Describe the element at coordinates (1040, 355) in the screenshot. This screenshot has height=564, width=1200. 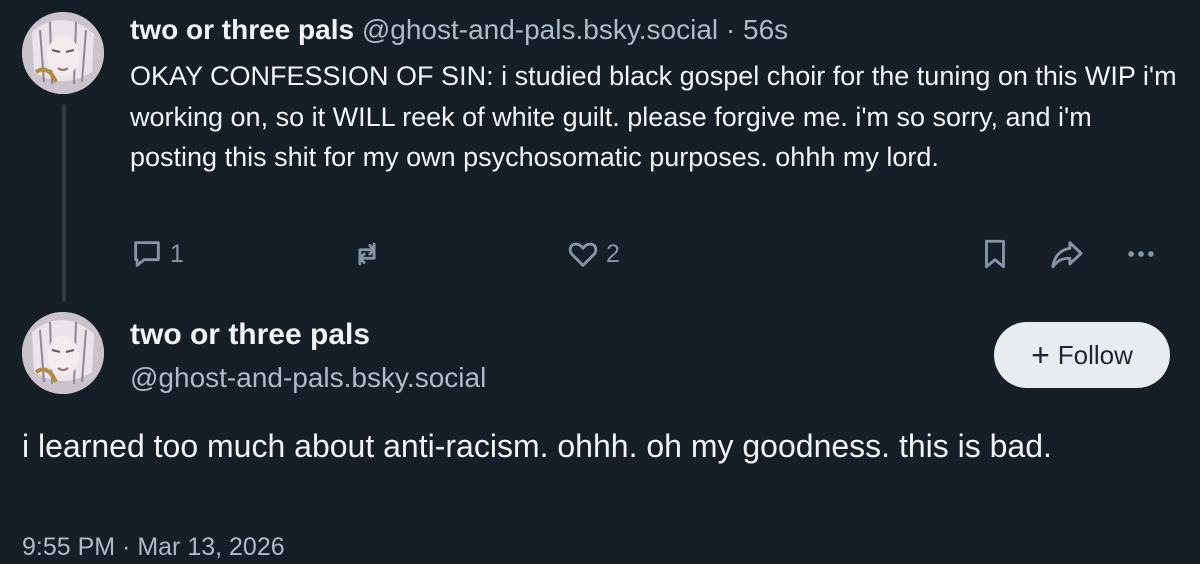
I see `plus-icon: +` at that location.